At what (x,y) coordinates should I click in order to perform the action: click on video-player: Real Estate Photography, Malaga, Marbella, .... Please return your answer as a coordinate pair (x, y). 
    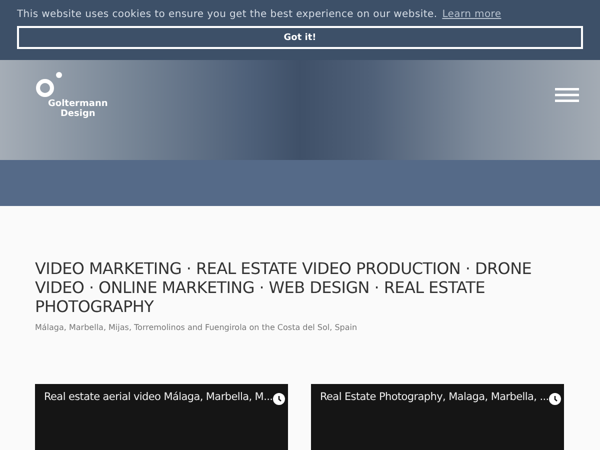
    Looking at the image, I should click on (437, 417).